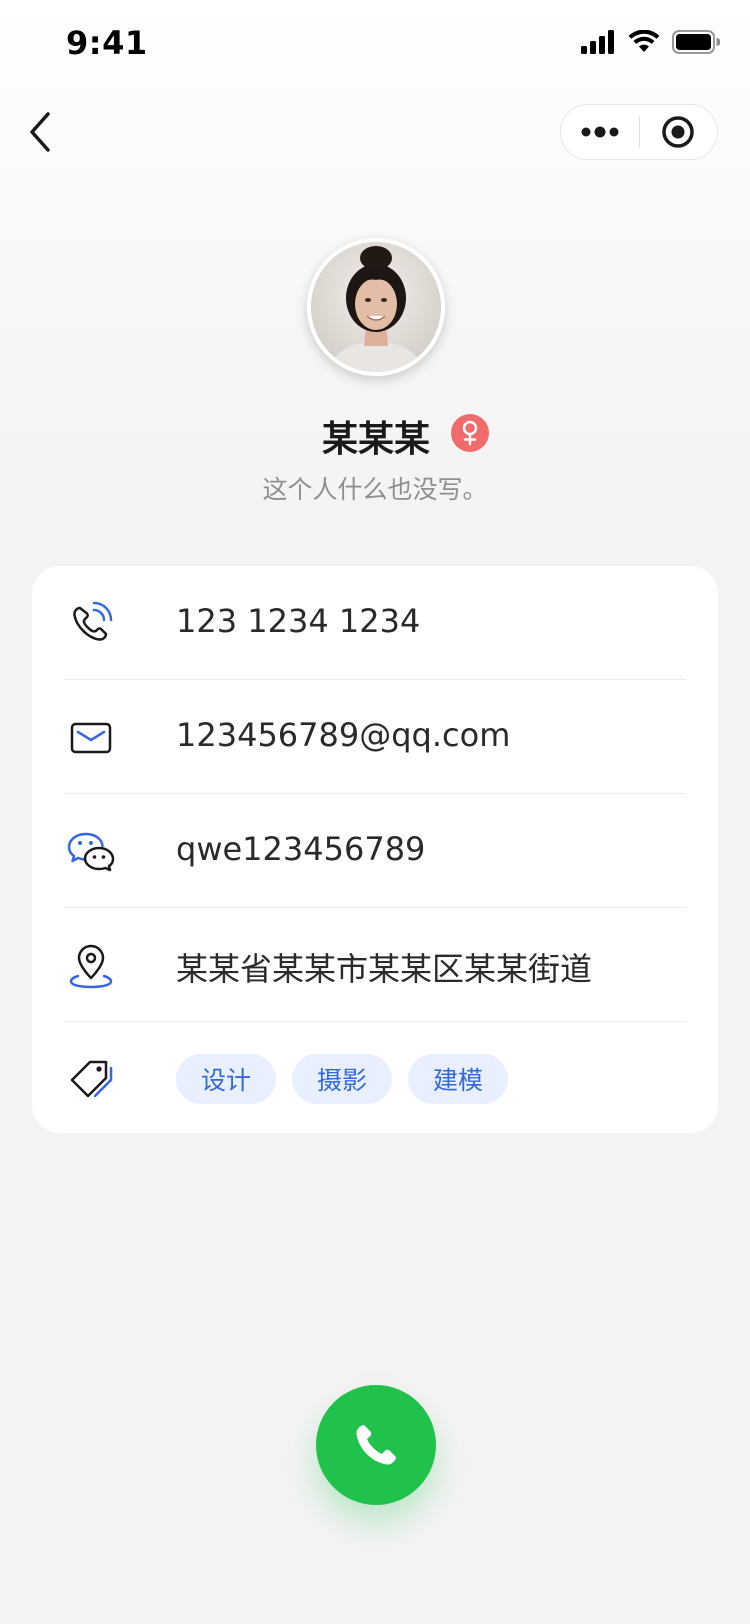 The width and height of the screenshot is (750, 1624). I want to click on gender-badge, so click(470, 433).